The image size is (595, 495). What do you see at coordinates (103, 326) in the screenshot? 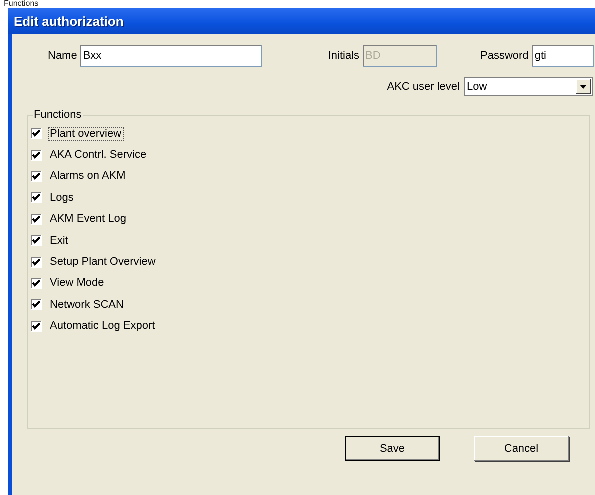
I see `checkbox-label: Automatic Log Export` at bounding box center [103, 326].